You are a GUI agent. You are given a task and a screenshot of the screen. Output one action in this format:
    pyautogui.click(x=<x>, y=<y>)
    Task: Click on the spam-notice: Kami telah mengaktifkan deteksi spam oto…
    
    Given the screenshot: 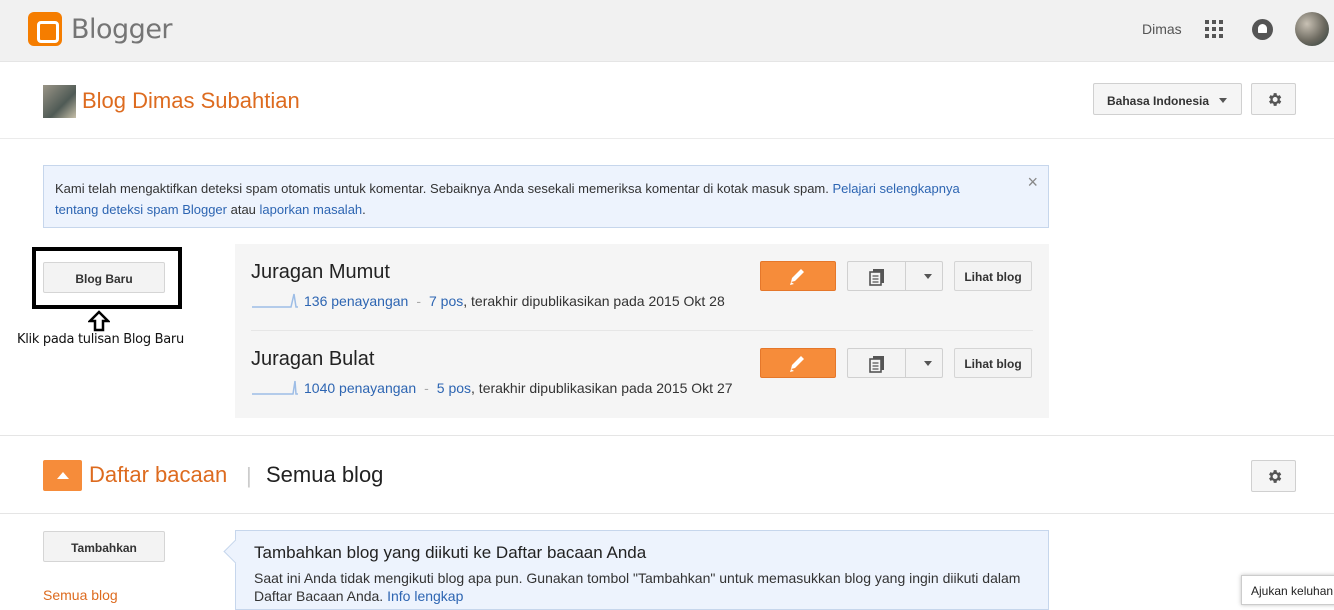 What is the action you would take?
    pyautogui.click(x=546, y=196)
    